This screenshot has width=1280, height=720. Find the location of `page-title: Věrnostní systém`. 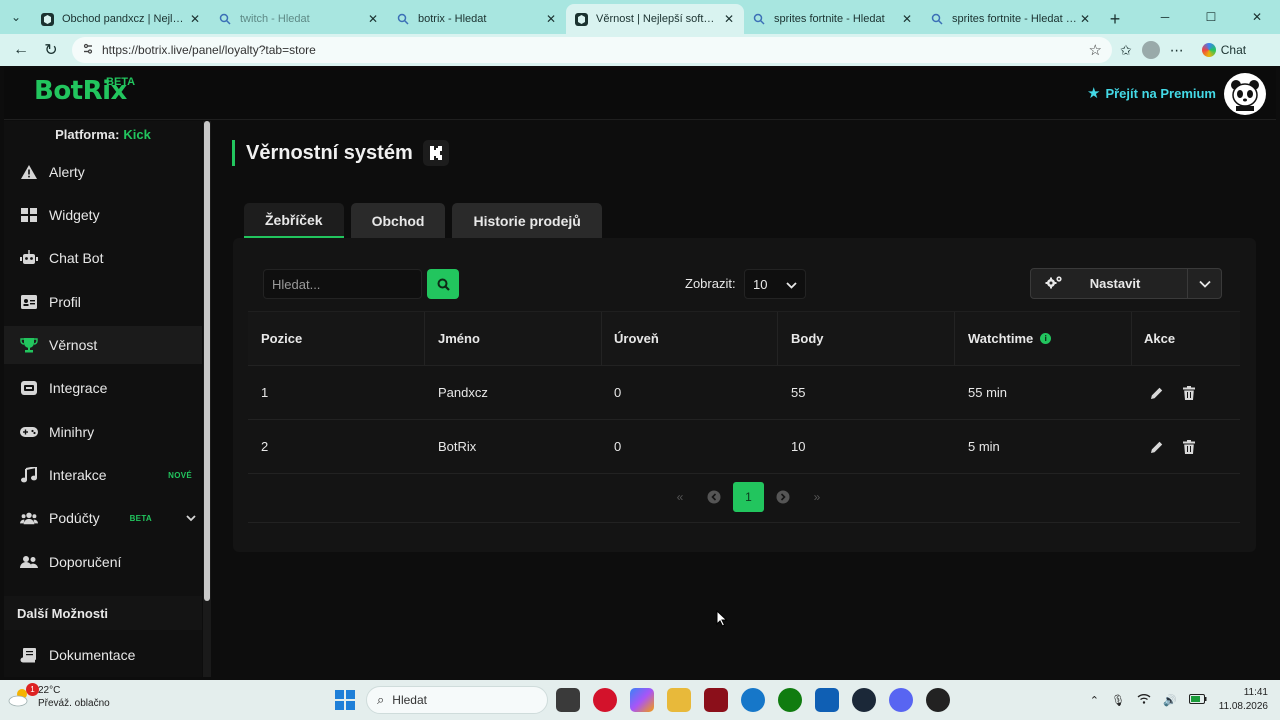

page-title: Věrnostní systém is located at coordinates (329, 152).